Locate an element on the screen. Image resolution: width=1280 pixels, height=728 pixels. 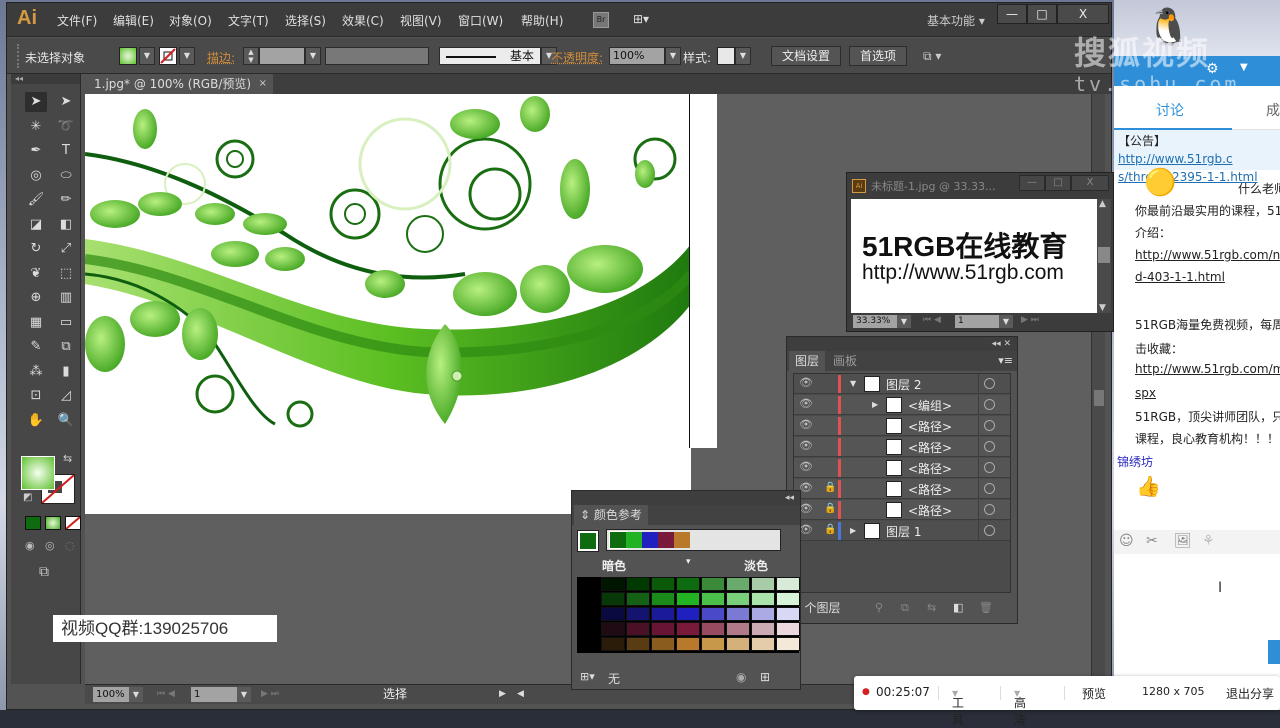
doc2-artboard-input: 1 is located at coordinates (977, 321).